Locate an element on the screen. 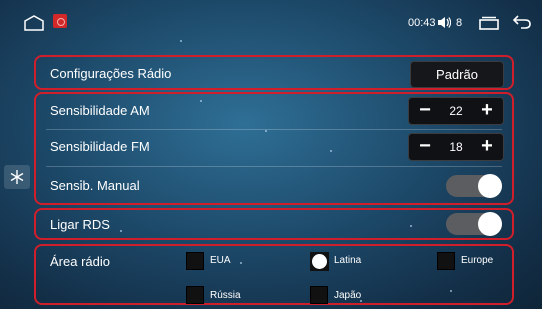 The width and height of the screenshot is (542, 309). clock: 00:43 is located at coordinates (422, 23).